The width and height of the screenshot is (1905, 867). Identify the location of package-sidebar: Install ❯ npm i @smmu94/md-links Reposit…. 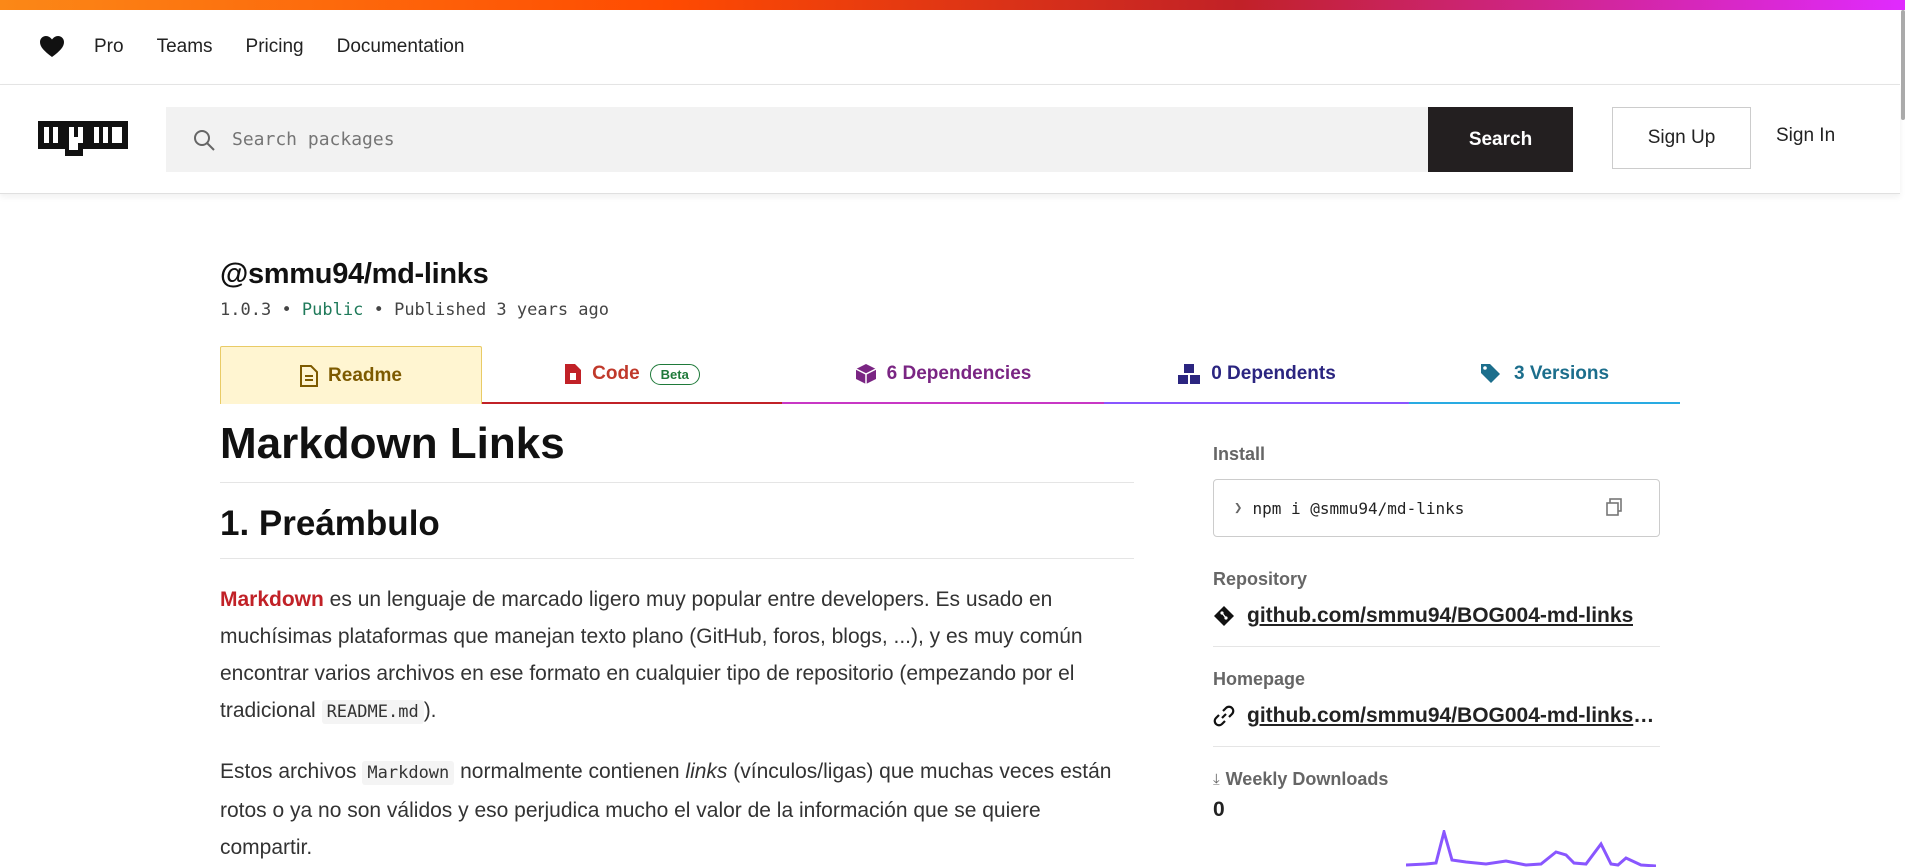
(1436, 655).